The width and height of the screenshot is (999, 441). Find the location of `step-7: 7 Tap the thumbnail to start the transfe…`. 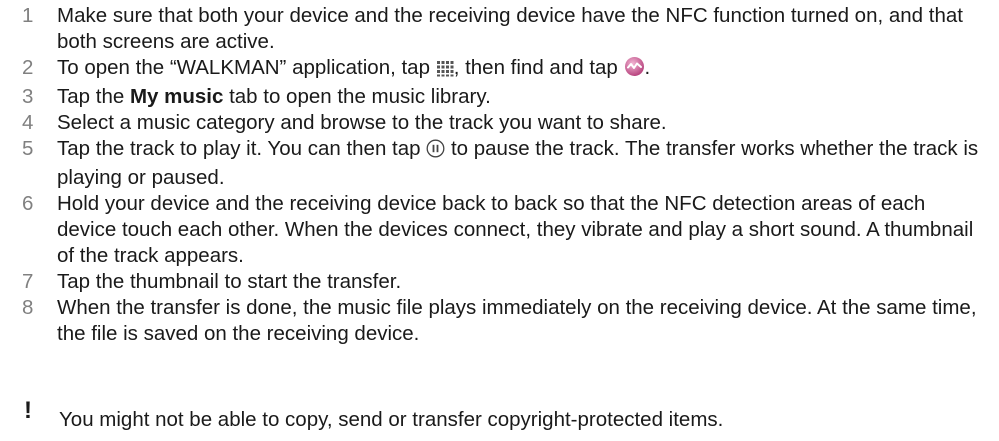

step-7: 7 Tap the thumbnail to start the transfe… is located at coordinates (502, 282).